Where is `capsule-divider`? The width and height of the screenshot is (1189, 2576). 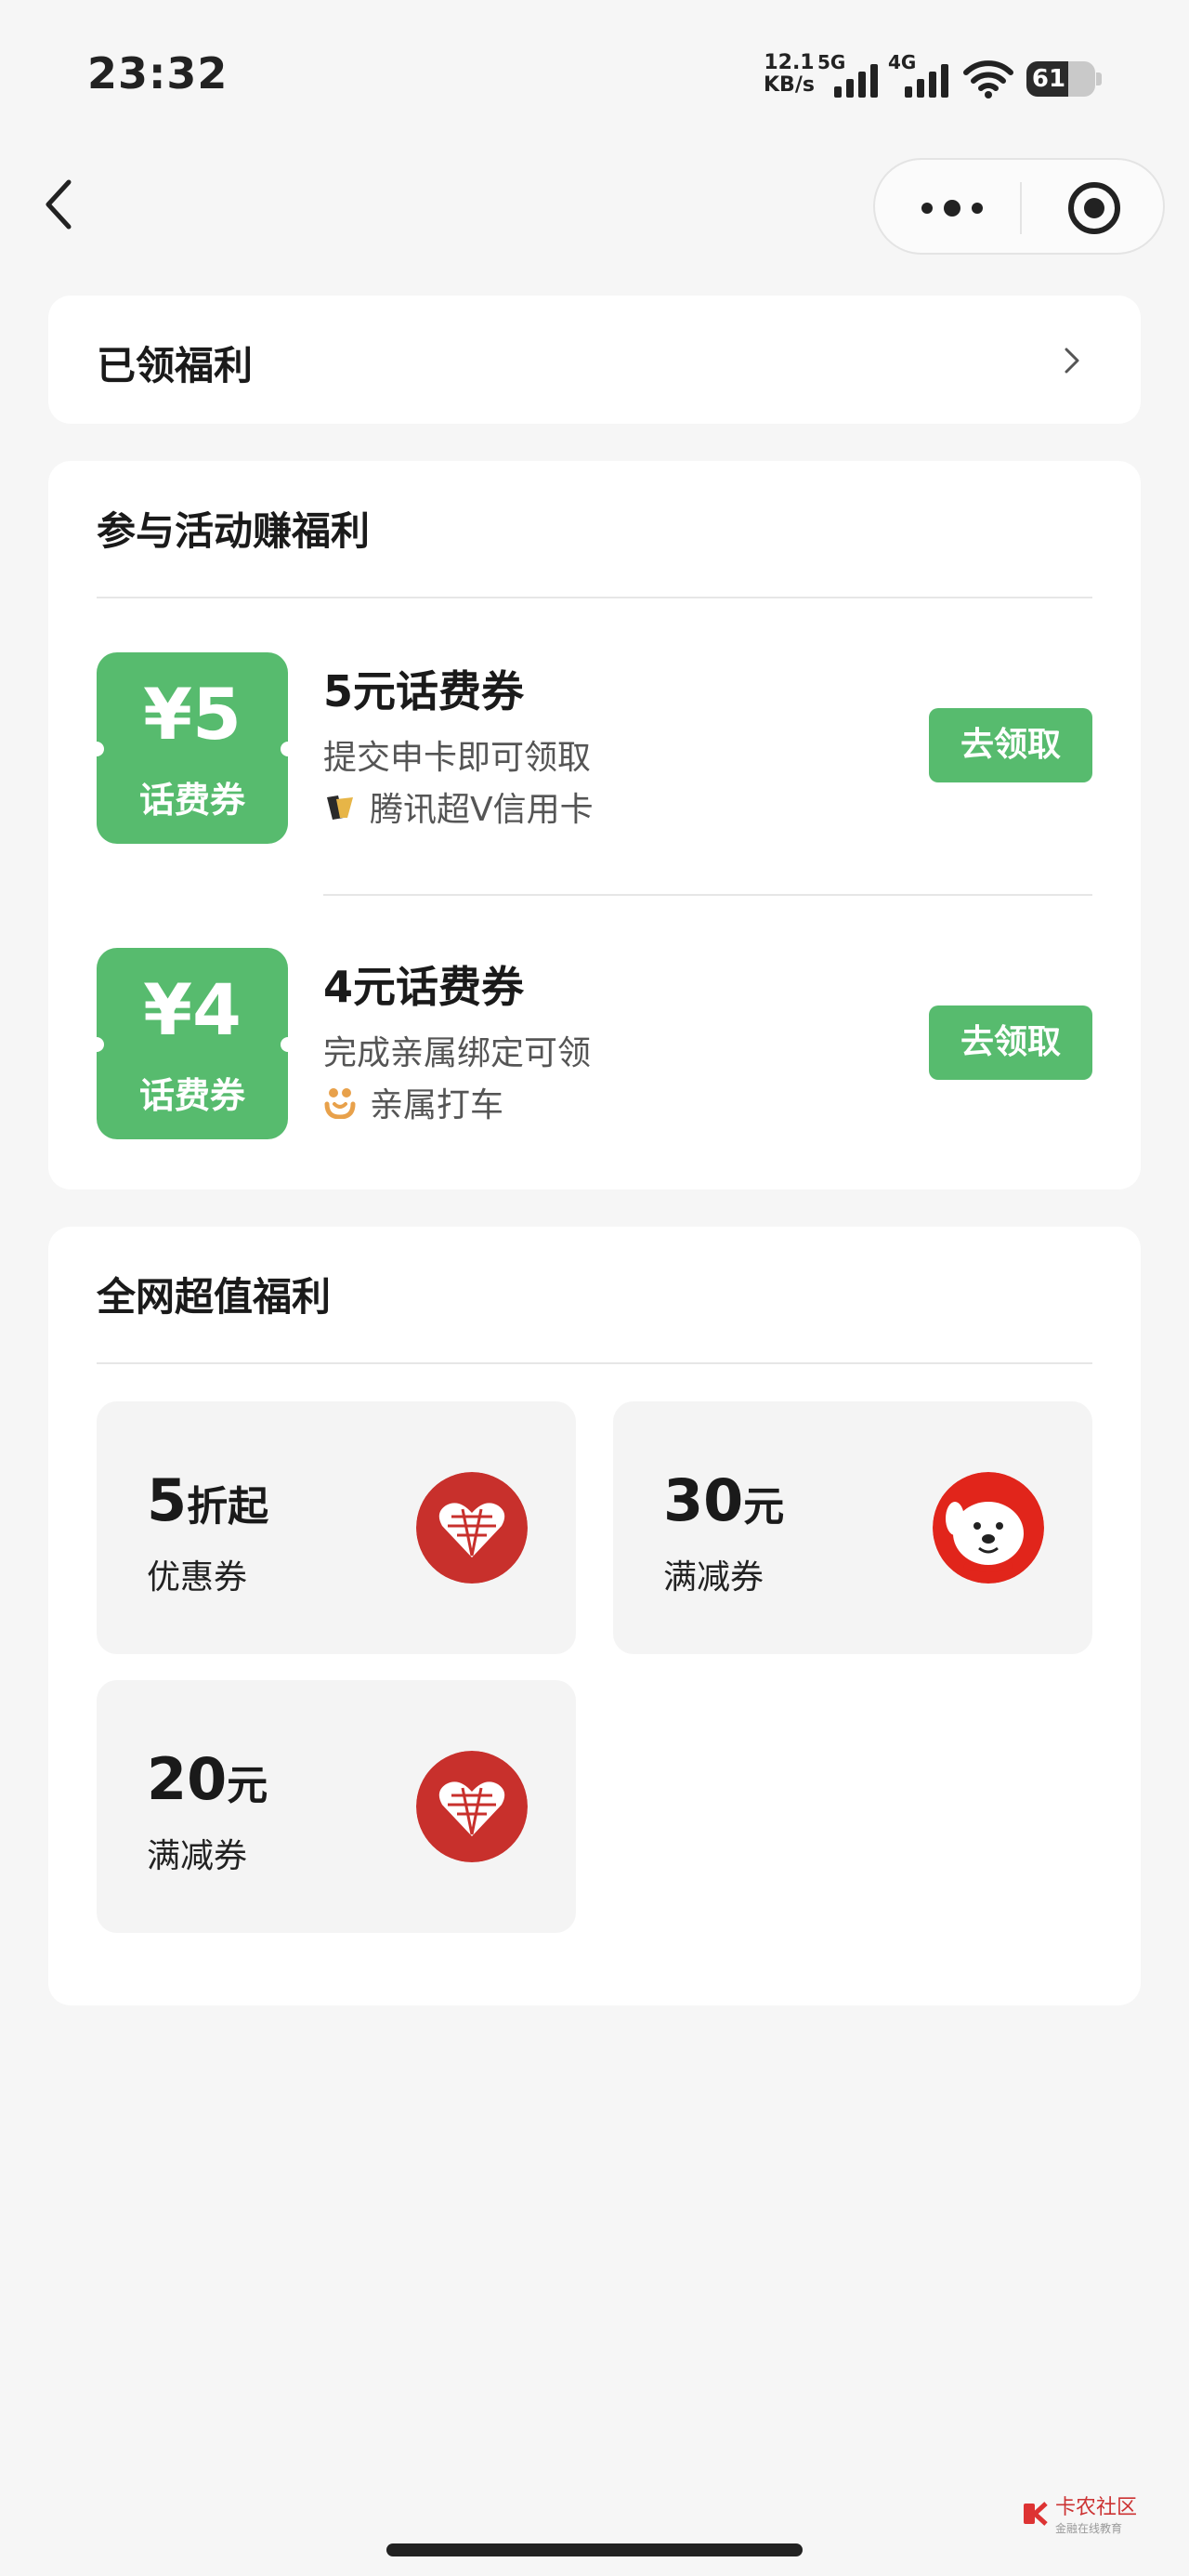
capsule-divider is located at coordinates (1021, 208).